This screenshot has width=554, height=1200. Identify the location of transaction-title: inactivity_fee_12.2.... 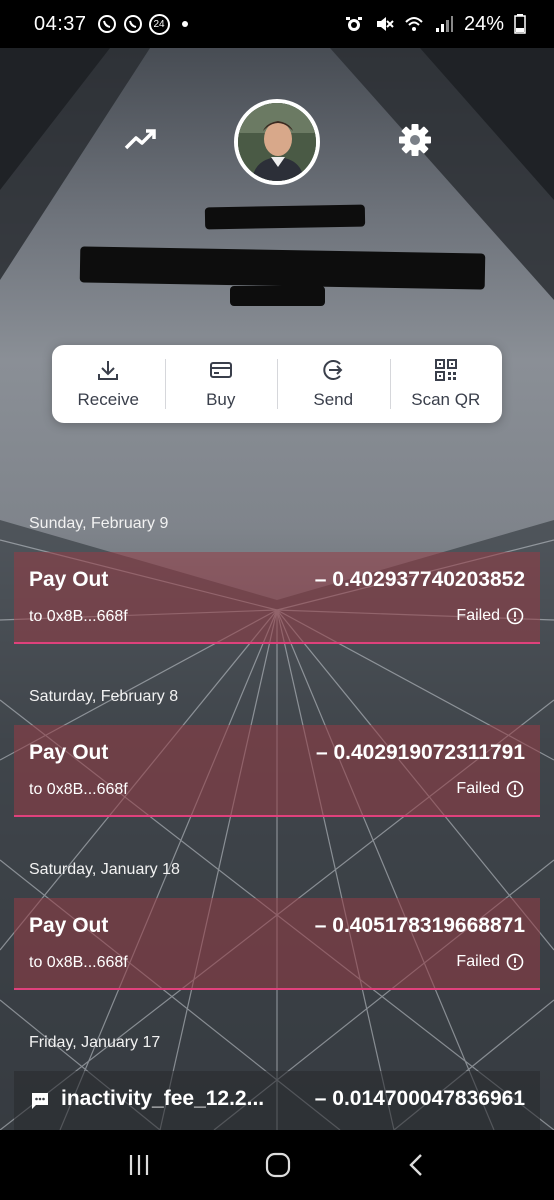
(163, 1098).